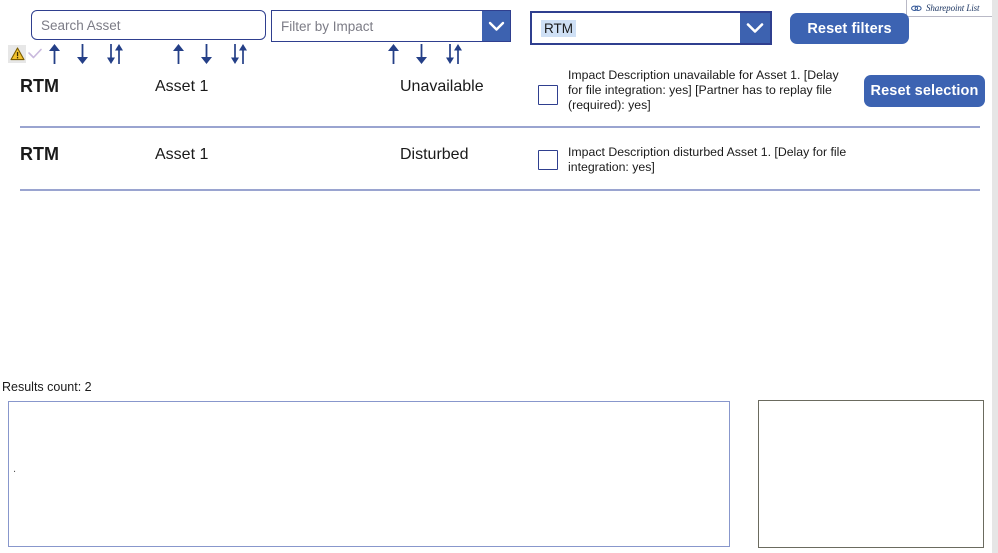 This screenshot has height=553, width=998. Describe the element at coordinates (17, 54) in the screenshot. I see `warning-triangle-icon` at that location.